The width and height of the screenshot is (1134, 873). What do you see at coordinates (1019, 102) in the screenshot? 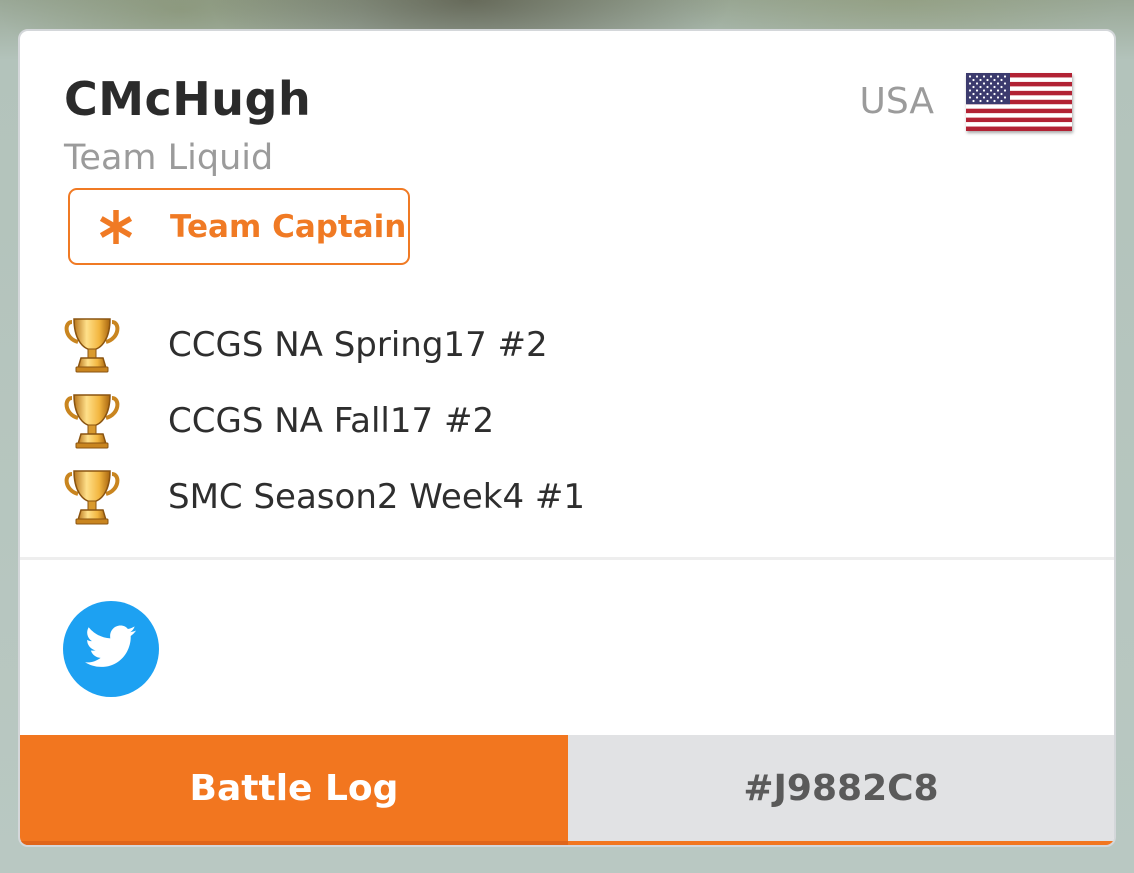
I see `us-flag-icon` at bounding box center [1019, 102].